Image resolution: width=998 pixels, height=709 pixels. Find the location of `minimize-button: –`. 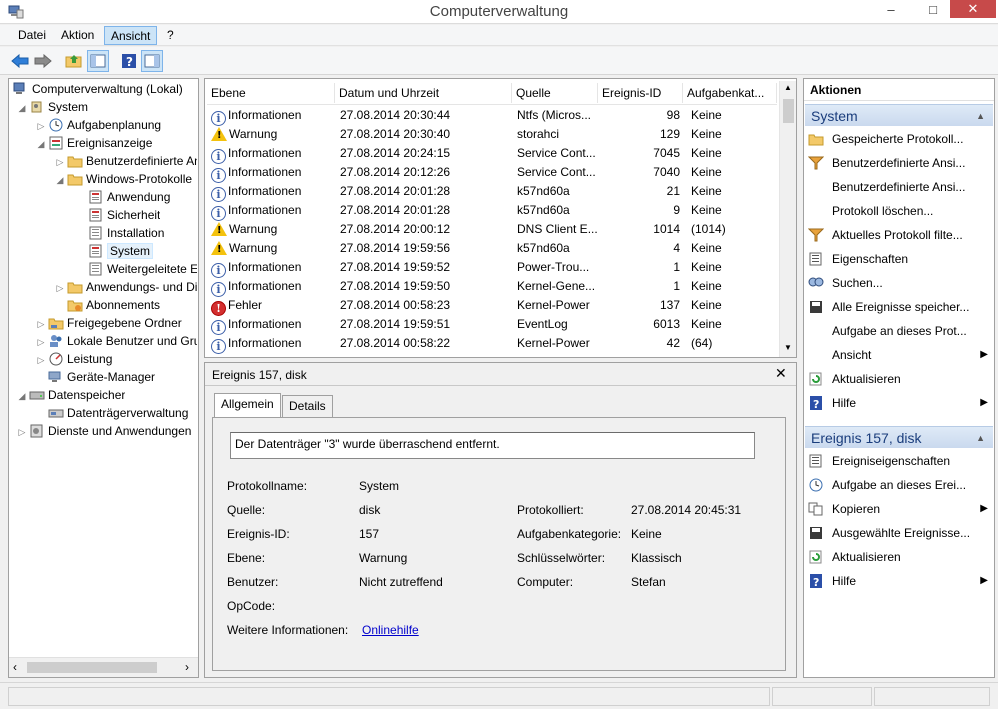

minimize-button: – is located at coordinates (891, 10).